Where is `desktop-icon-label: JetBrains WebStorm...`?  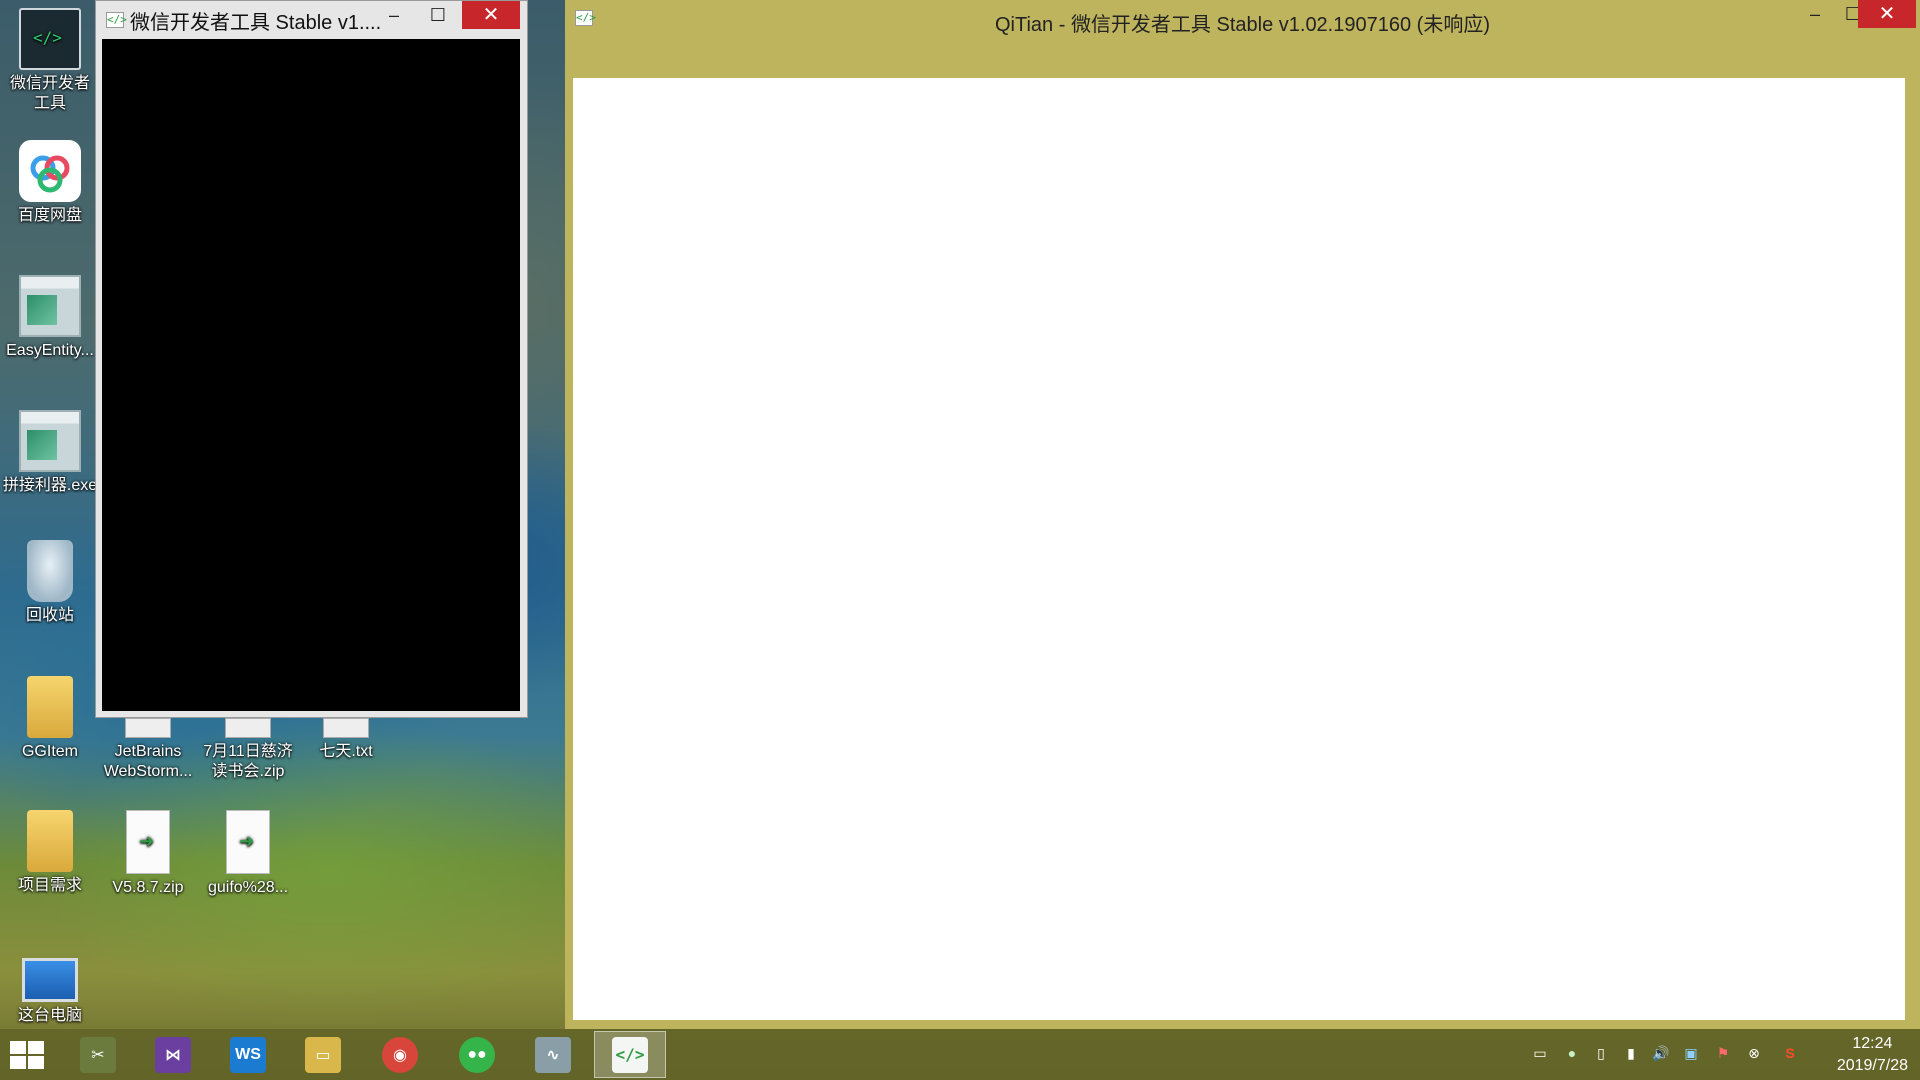 desktop-icon-label: JetBrains WebStorm... is located at coordinates (148, 761).